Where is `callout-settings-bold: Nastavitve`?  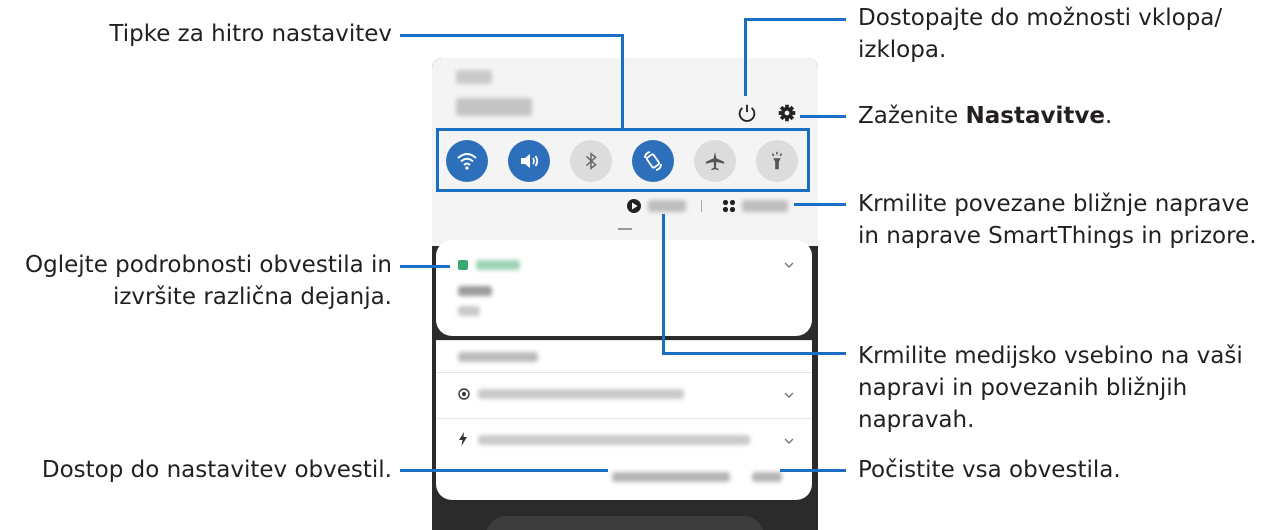 callout-settings-bold: Nastavitve is located at coordinates (1035, 116).